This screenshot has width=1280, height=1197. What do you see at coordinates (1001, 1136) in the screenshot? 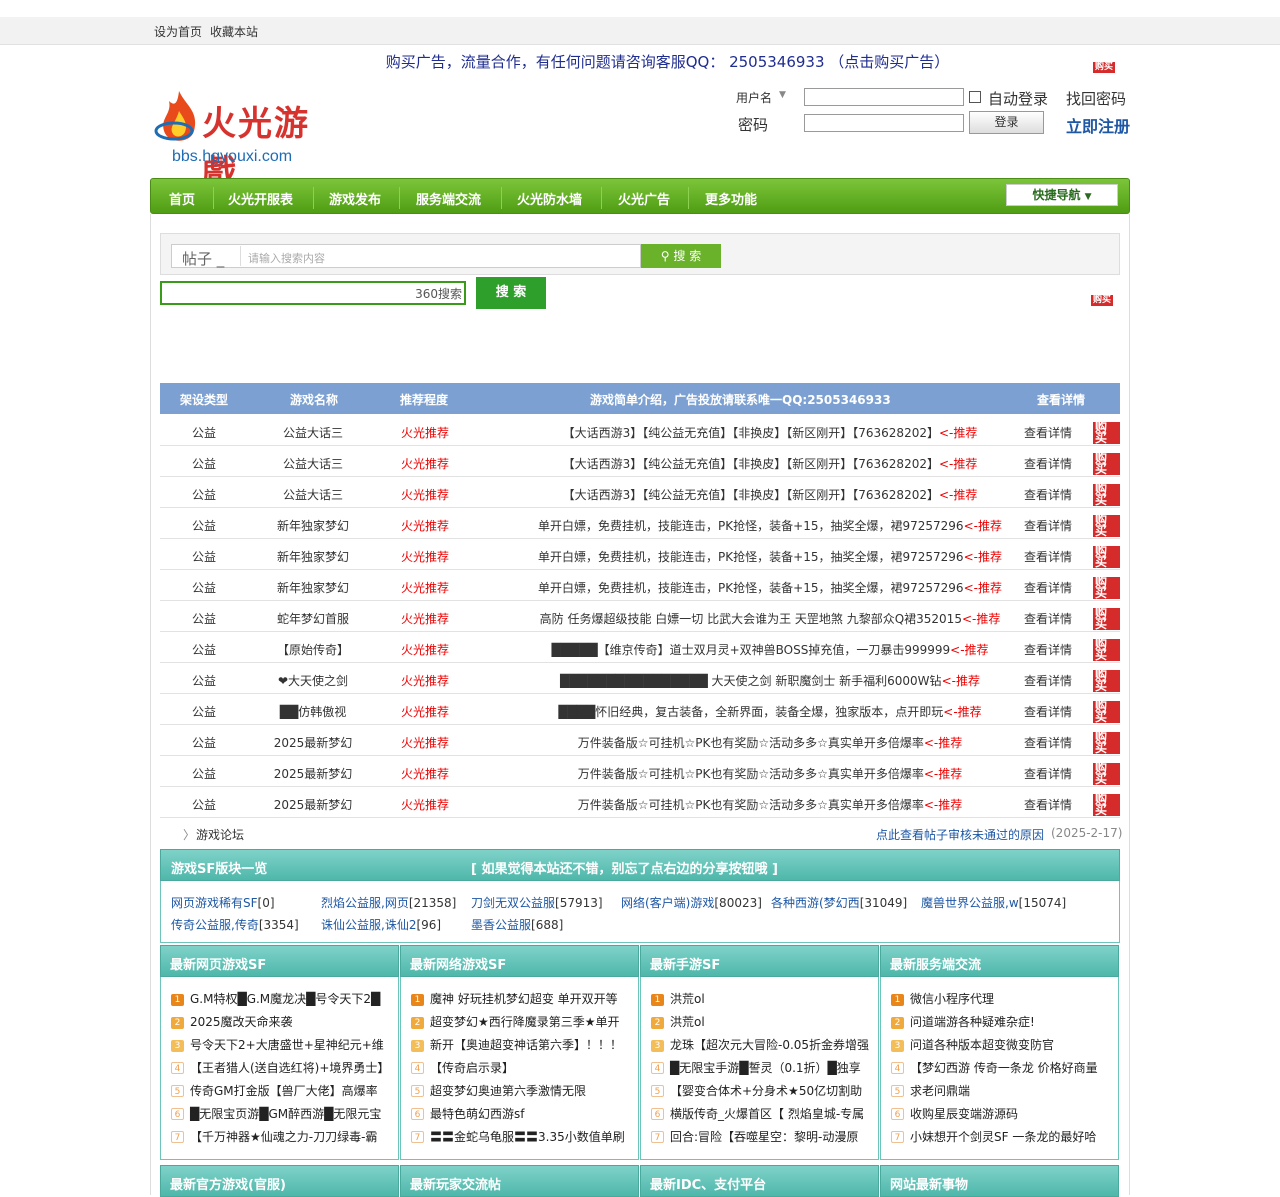
I see `list-item: 7 小妹想开个剑灵SF 一条龙的最好哈` at bounding box center [1001, 1136].